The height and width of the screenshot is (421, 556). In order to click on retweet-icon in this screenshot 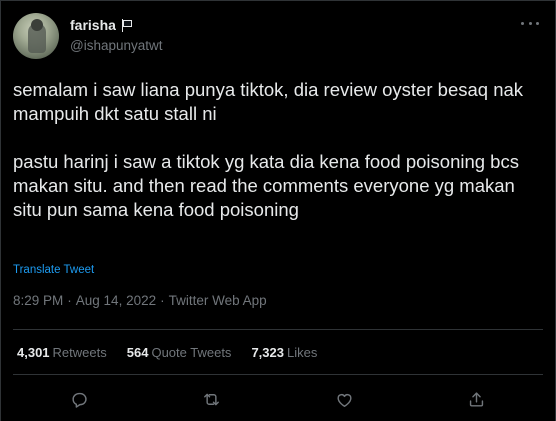, I will do `click(212, 399)`.